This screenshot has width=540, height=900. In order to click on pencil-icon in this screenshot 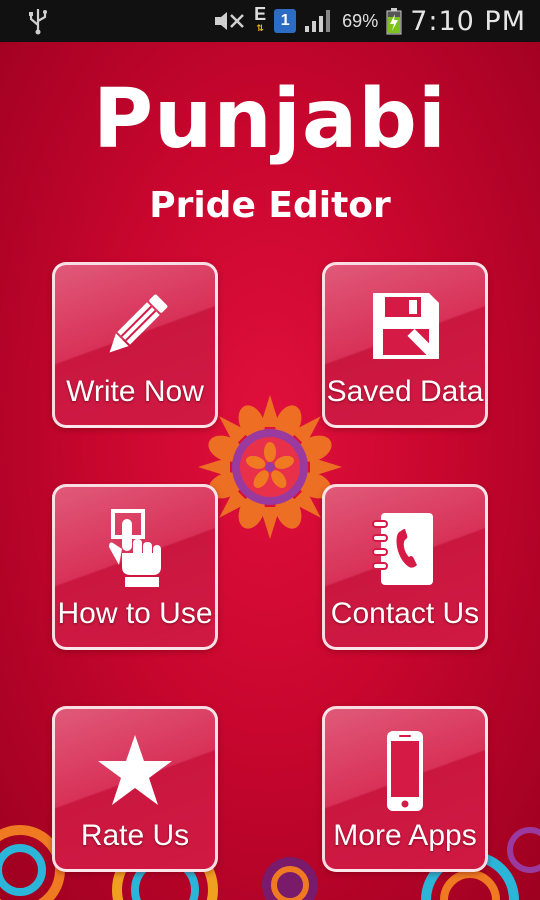, I will do `click(138, 323)`.